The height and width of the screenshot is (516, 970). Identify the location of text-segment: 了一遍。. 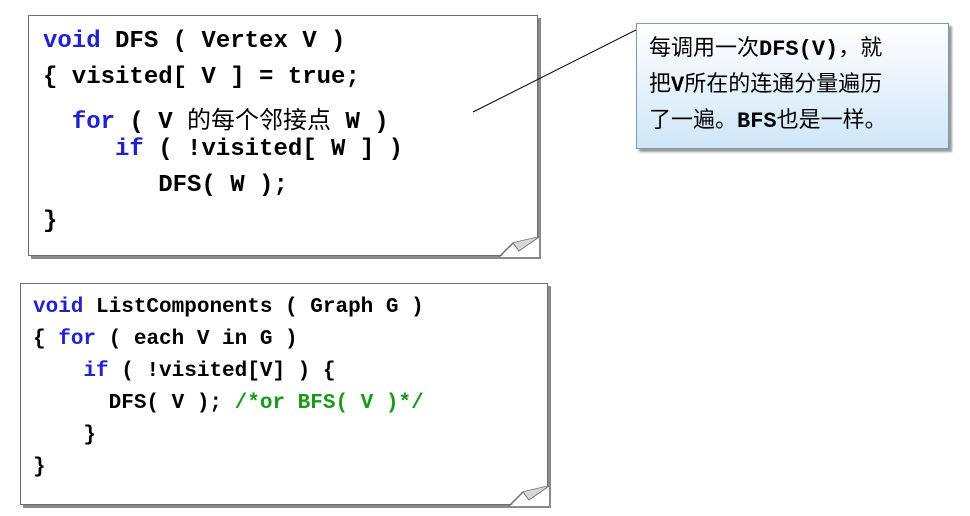
(693, 120).